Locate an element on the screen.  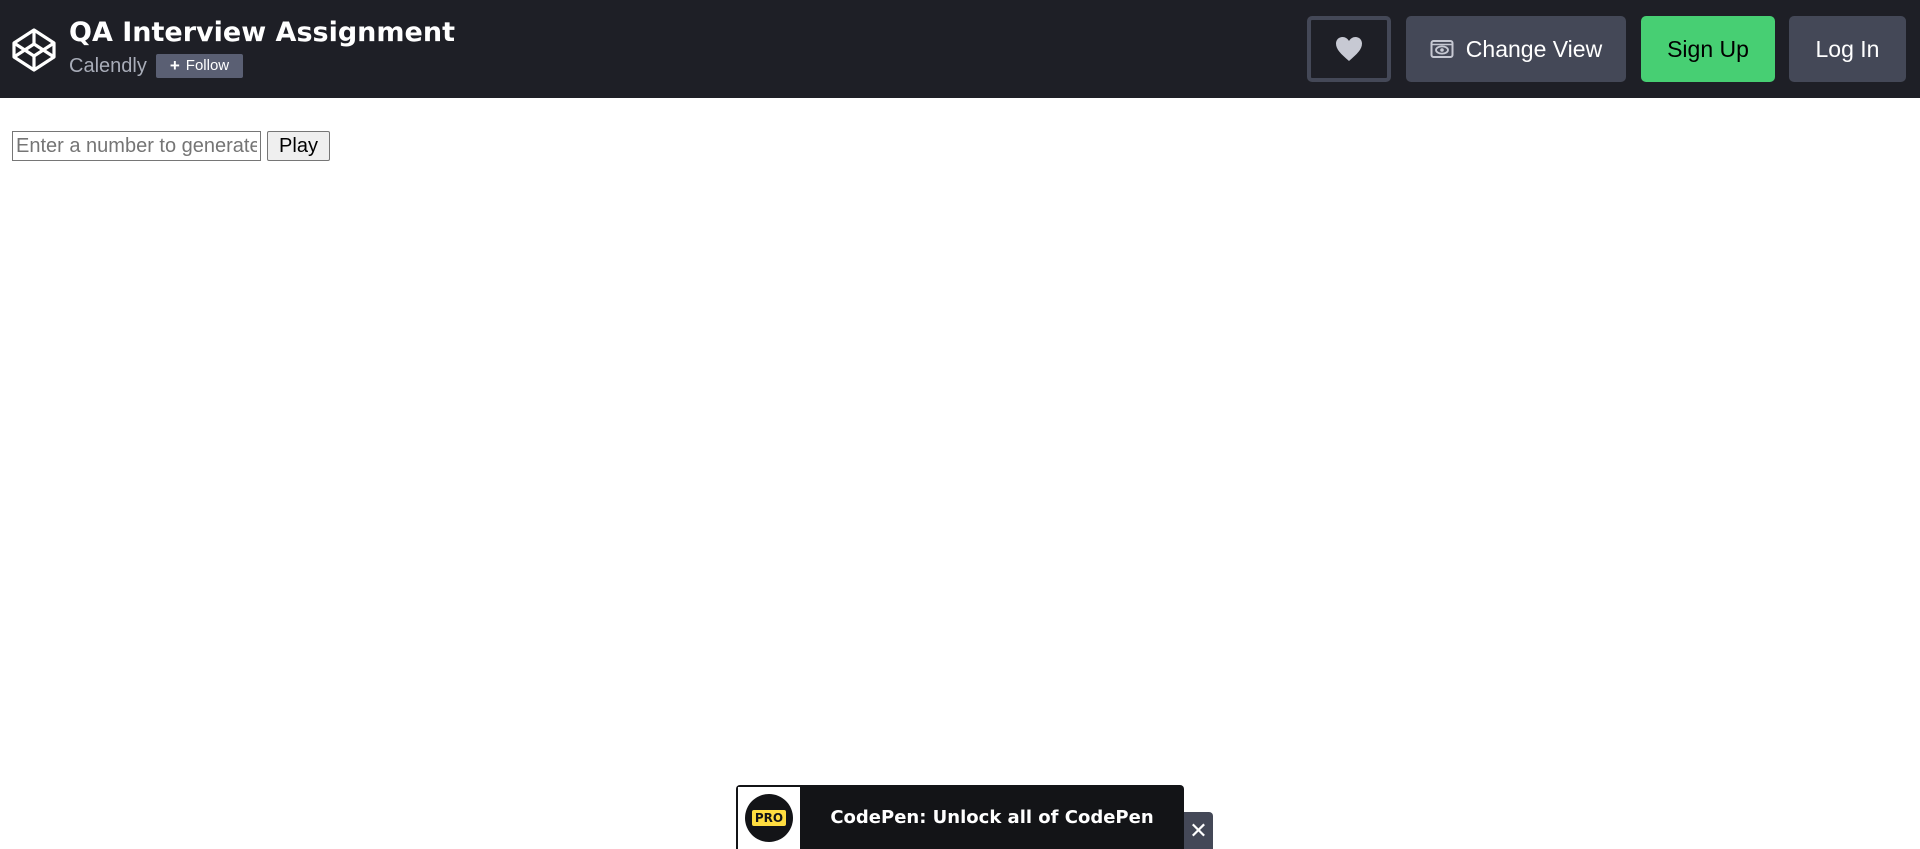
heart-icon is located at coordinates (1349, 49).